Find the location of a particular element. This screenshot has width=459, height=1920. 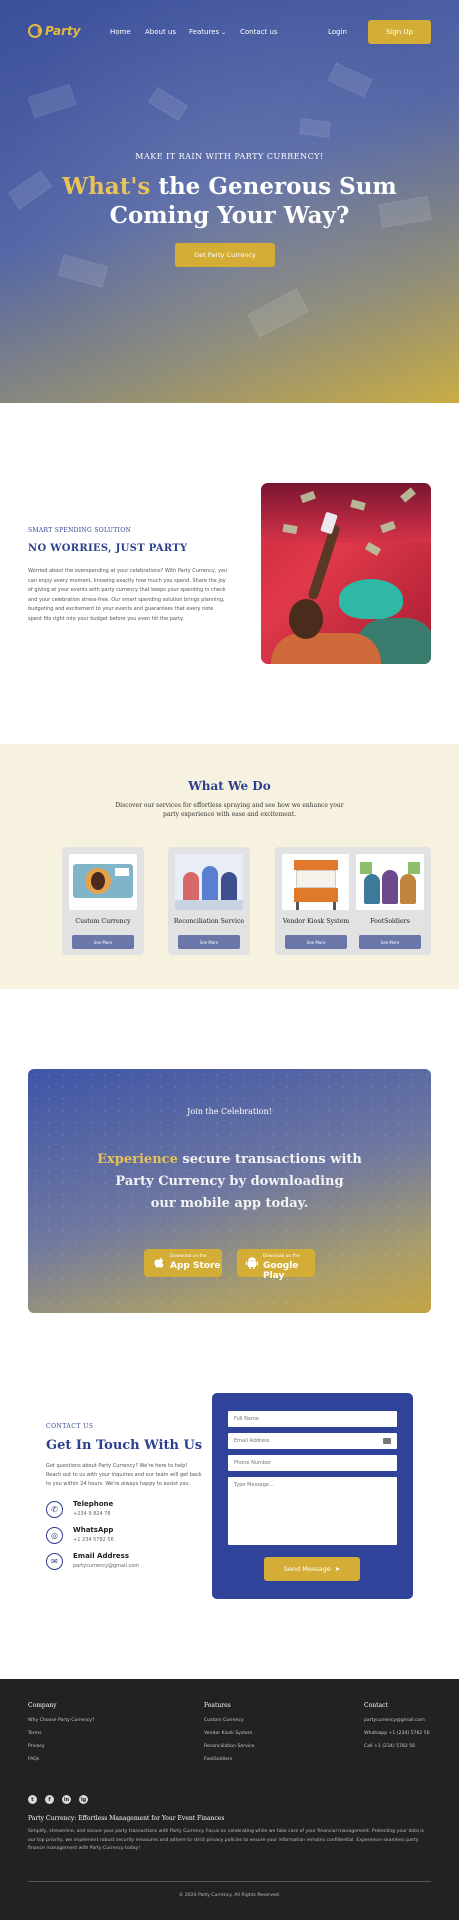

service-card-vendor-kiosk: Vendor Kiosk System See More is located at coordinates (316, 901).